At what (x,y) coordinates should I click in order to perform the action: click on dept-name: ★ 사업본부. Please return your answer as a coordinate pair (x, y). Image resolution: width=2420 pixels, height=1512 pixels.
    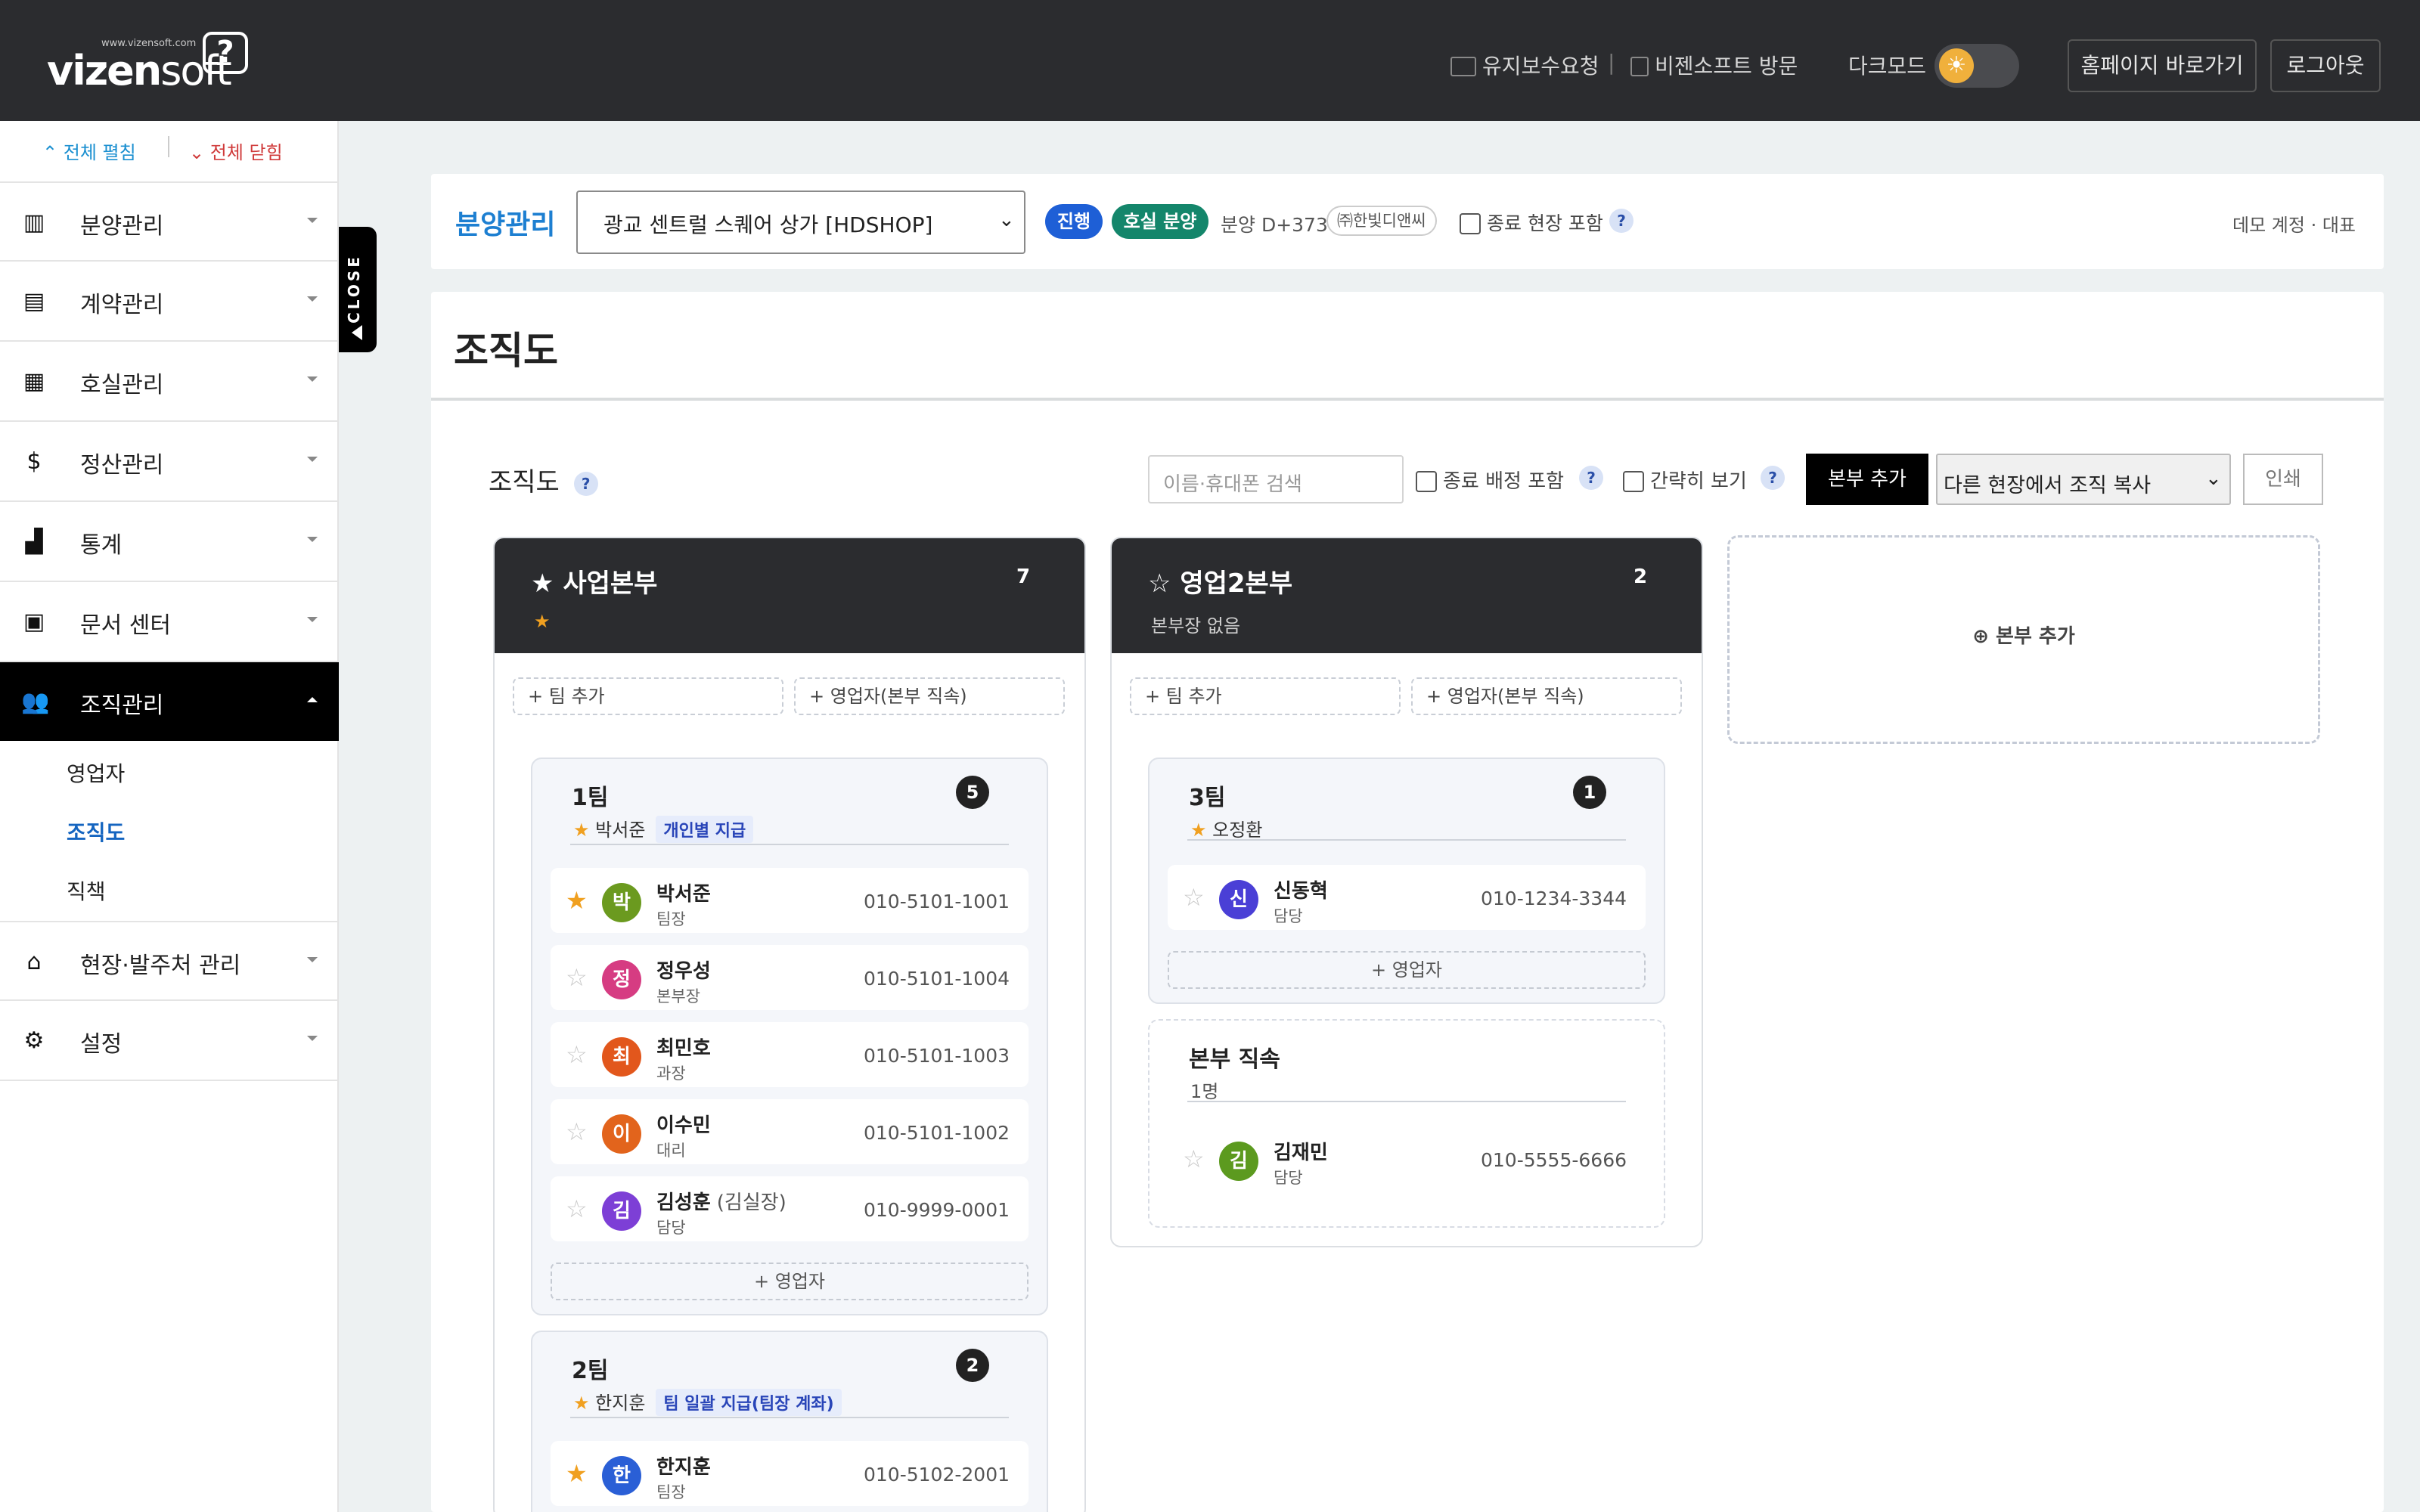
    Looking at the image, I should click on (594, 584).